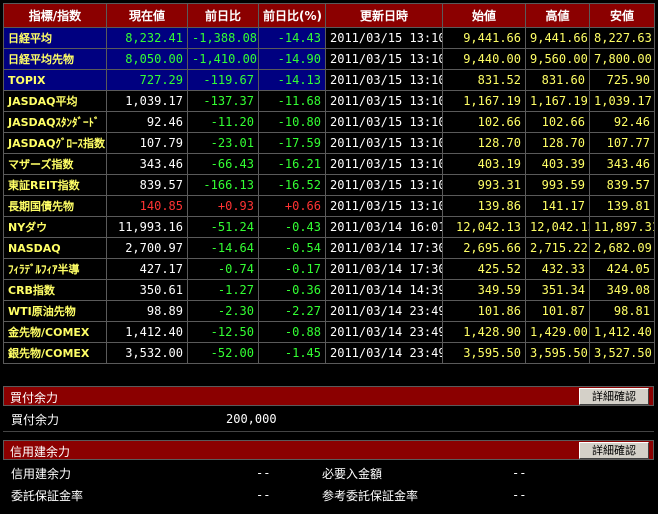 This screenshot has width=658, height=514. Describe the element at coordinates (292, 353) in the screenshot. I see `row-change-pct: -1.45` at that location.